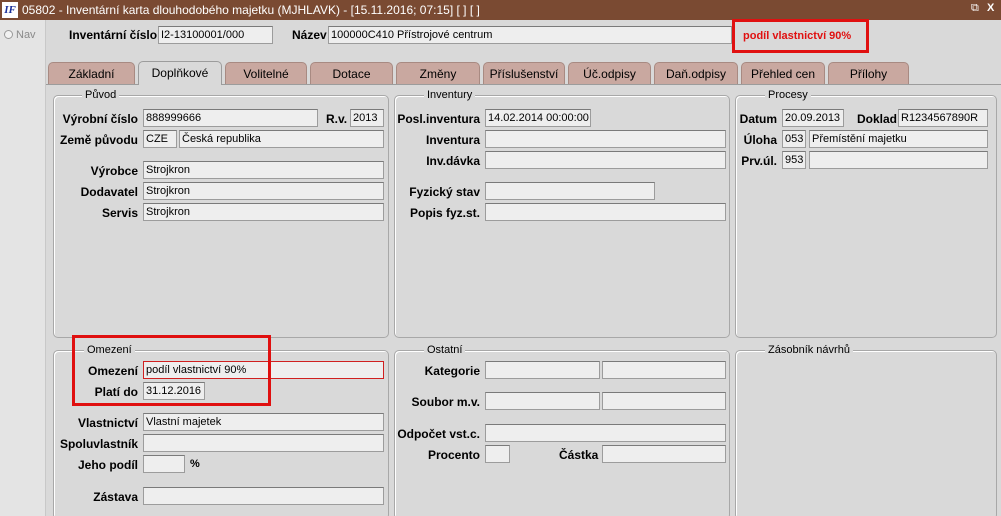  Describe the element at coordinates (866, 433) in the screenshot. I see `group-zasobnik` at that location.